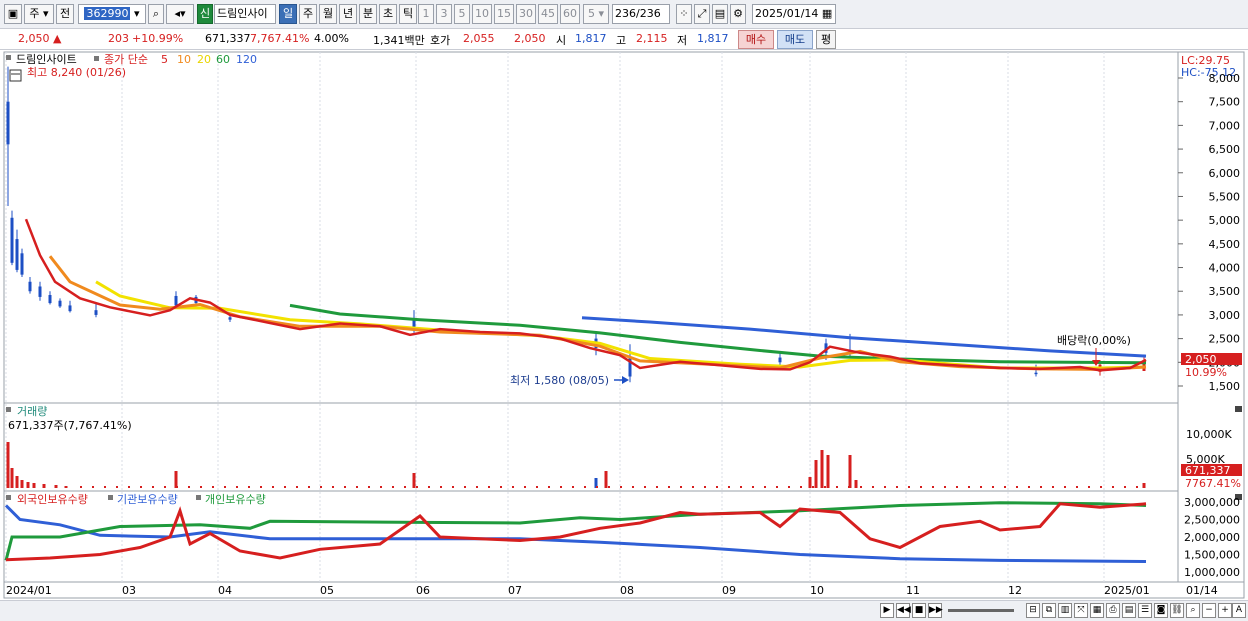 The width and height of the screenshot is (1248, 621). Describe the element at coordinates (570, 14) in the screenshot. I see `interval-60: 60` at that location.